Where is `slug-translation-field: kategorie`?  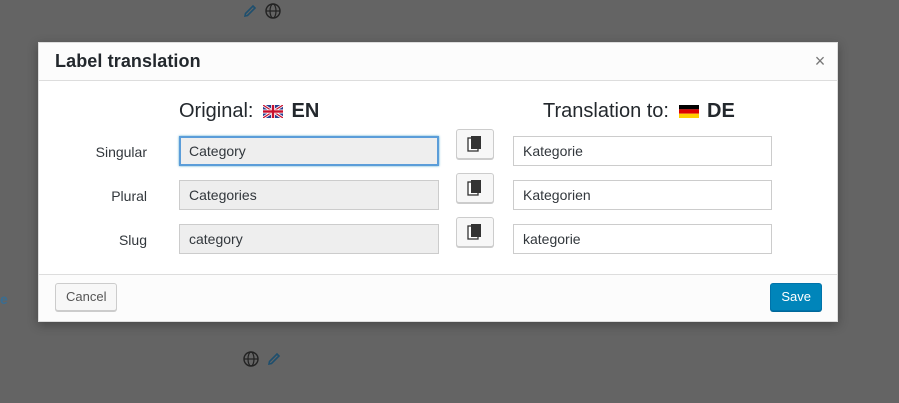 slug-translation-field: kategorie is located at coordinates (642, 239).